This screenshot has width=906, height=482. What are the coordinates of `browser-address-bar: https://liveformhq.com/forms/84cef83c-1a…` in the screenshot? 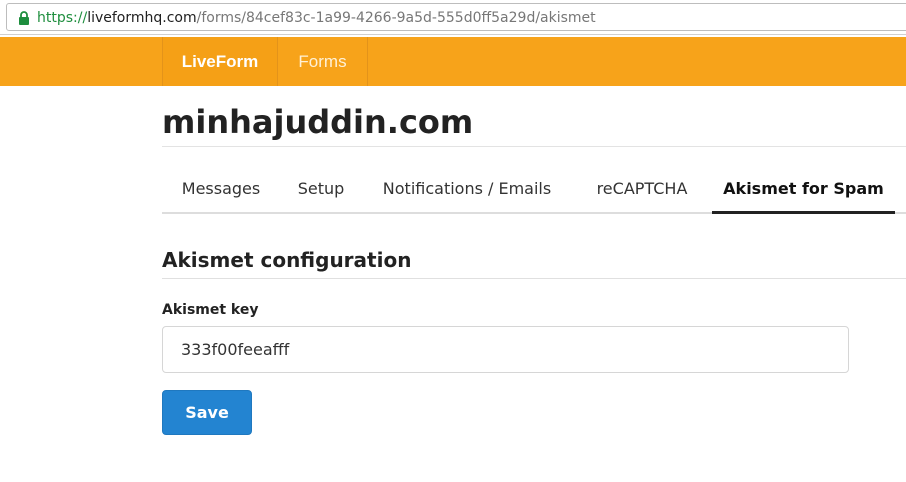 It's located at (453, 17).